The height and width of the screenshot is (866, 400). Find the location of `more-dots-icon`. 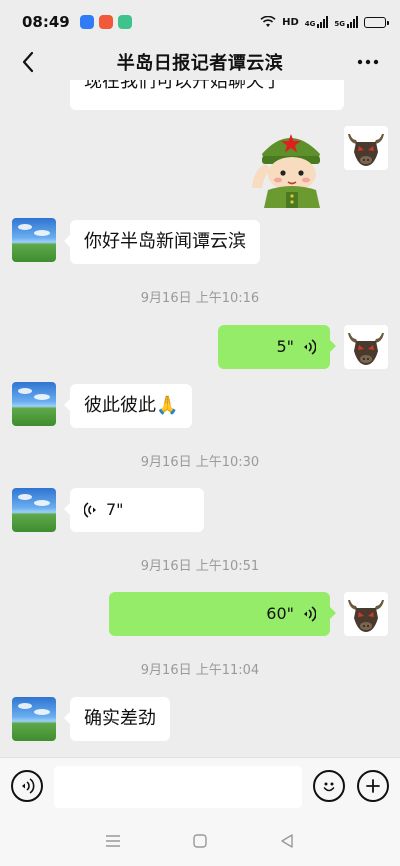

more-dots-icon is located at coordinates (368, 62).